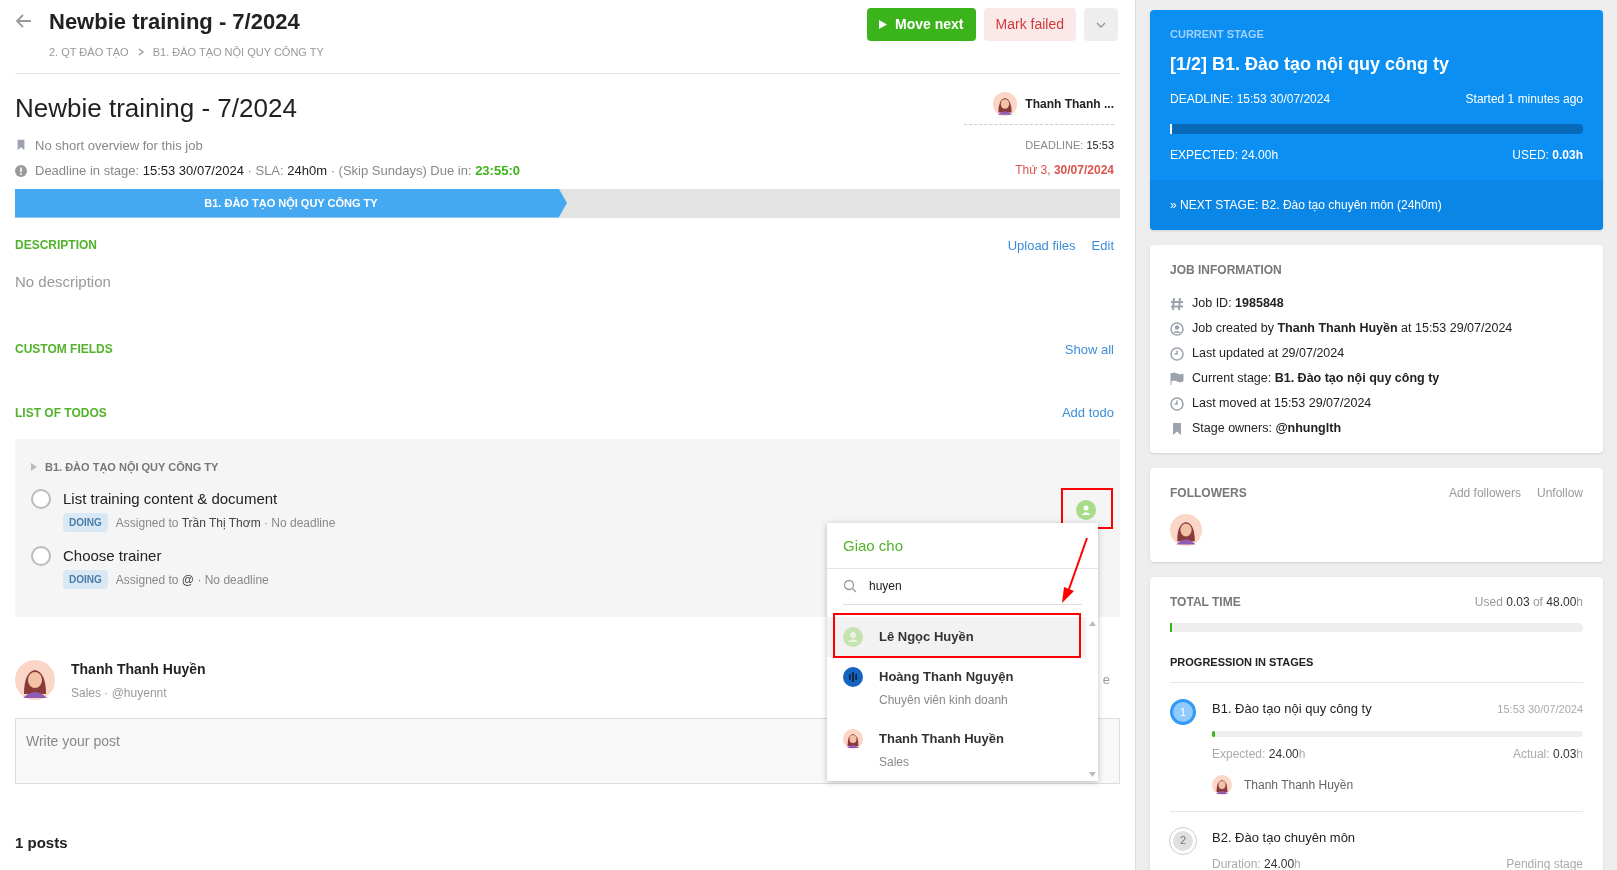 This screenshot has width=1617, height=870. I want to click on posts-count: 1 posts, so click(42, 842).